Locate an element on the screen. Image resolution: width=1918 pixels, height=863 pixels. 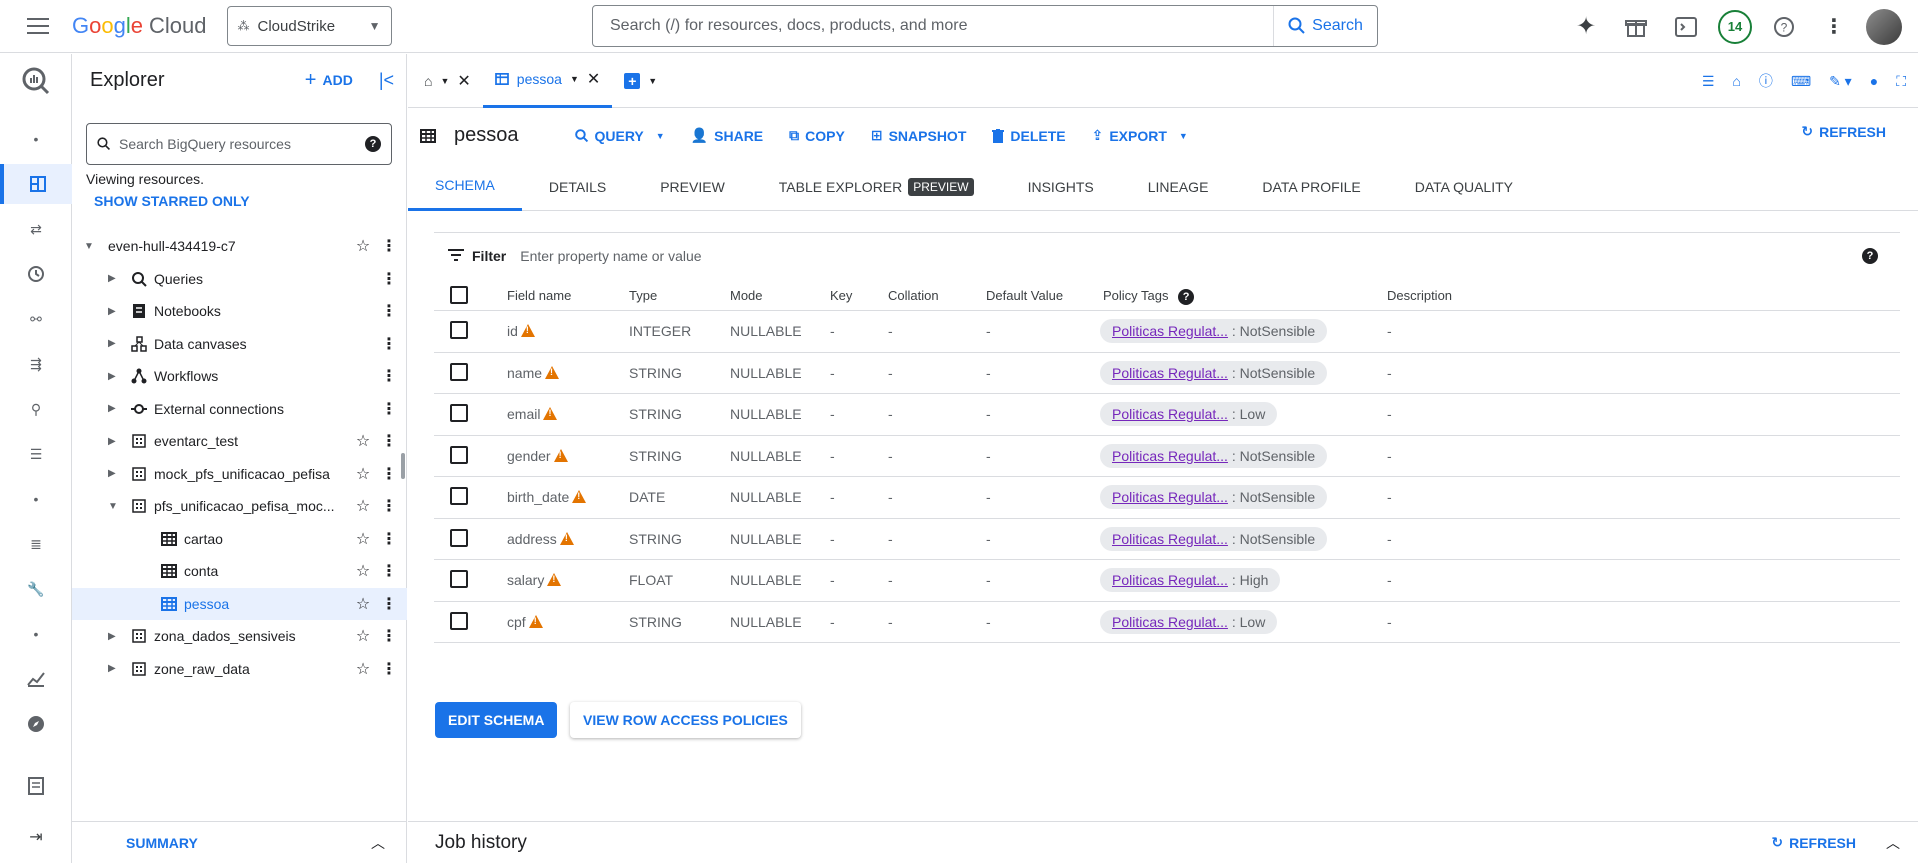
share-button: 👤 SHARE is located at coordinates (727, 135).